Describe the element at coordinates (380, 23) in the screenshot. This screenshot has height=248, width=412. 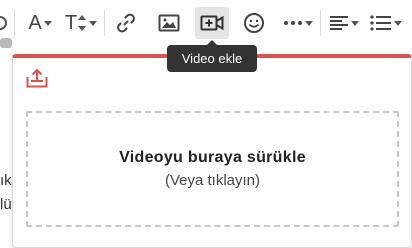
I see `list-icon` at that location.